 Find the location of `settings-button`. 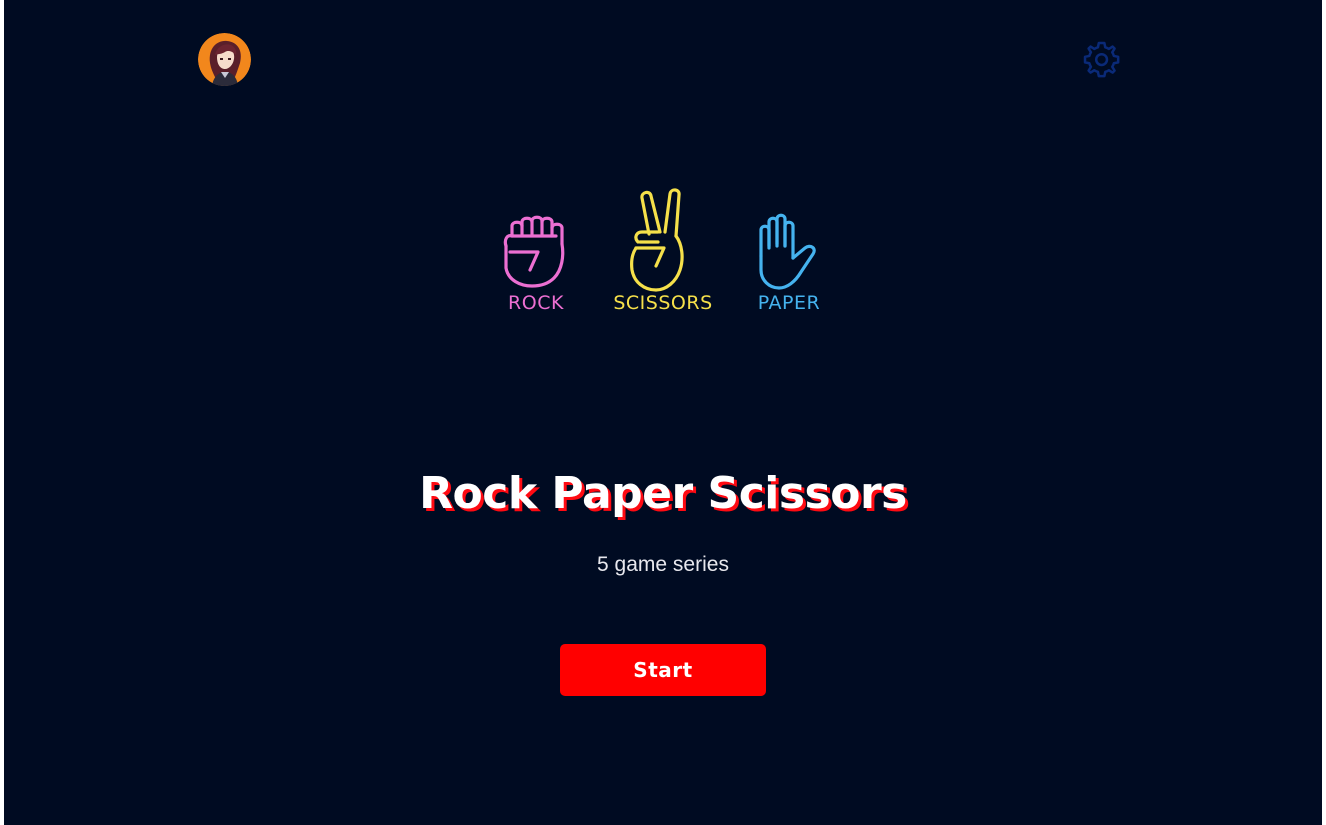

settings-button is located at coordinates (1101, 59).